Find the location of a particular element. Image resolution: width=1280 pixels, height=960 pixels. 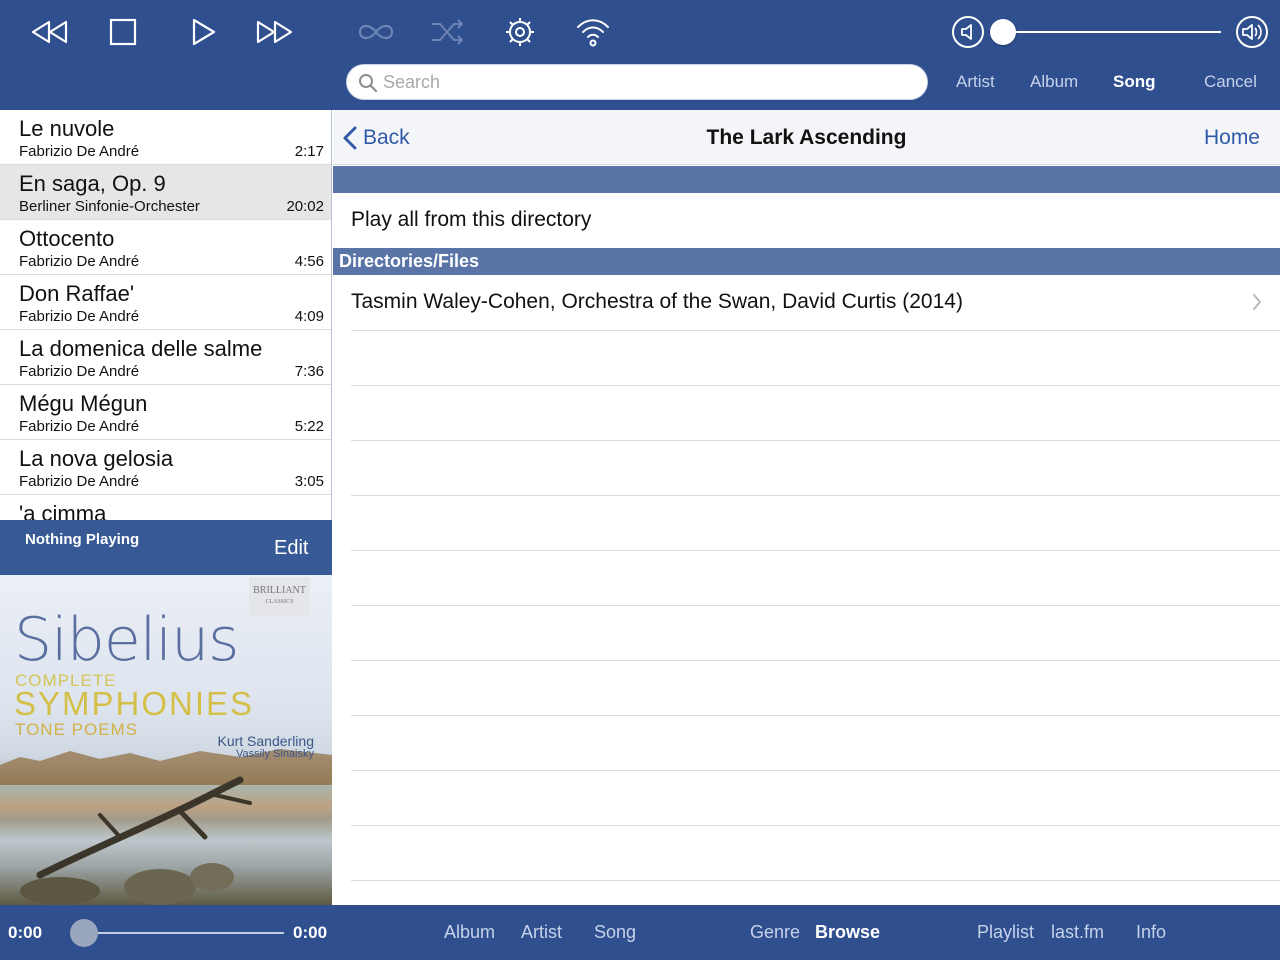

edit-button: Edit is located at coordinates (291, 548).